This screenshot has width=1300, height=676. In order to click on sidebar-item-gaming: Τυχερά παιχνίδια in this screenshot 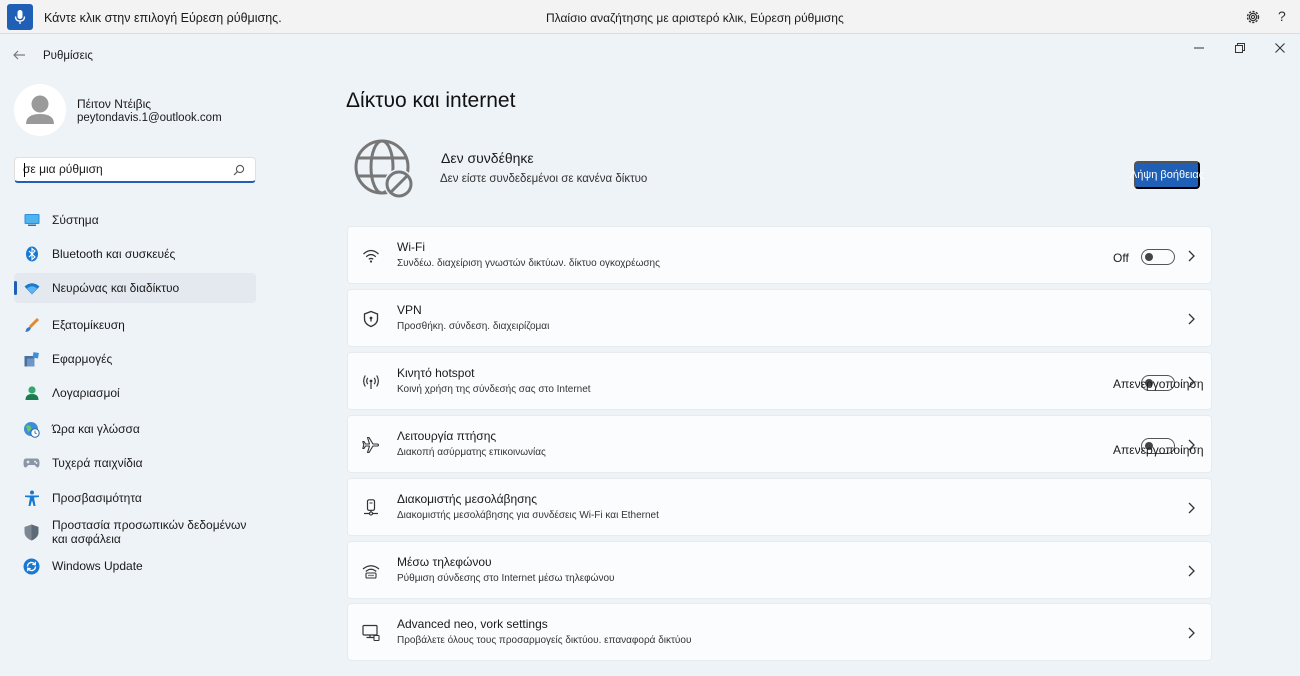, I will do `click(135, 463)`.